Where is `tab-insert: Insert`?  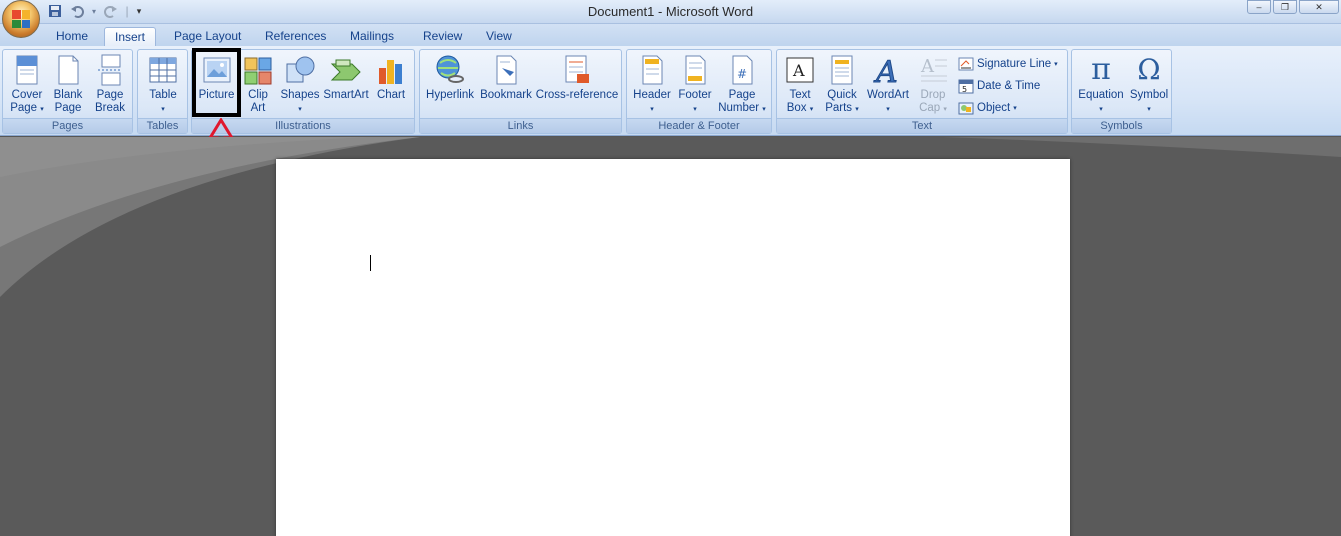 tab-insert: Insert is located at coordinates (130, 36).